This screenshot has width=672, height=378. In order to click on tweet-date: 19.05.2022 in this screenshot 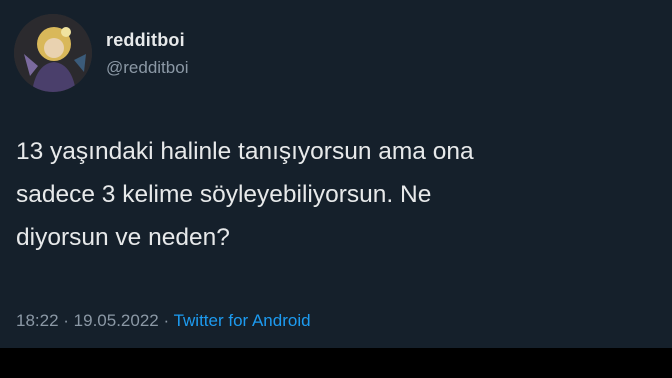, I will do `click(116, 320)`.